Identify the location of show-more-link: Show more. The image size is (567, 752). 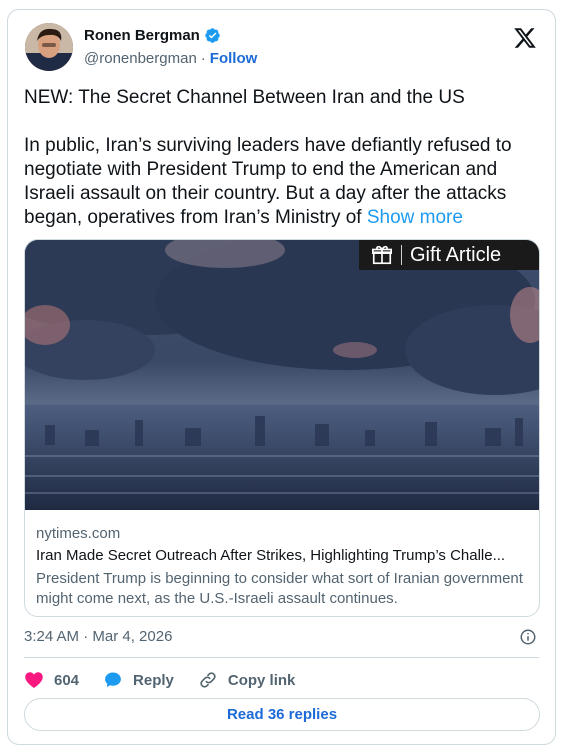
(415, 217).